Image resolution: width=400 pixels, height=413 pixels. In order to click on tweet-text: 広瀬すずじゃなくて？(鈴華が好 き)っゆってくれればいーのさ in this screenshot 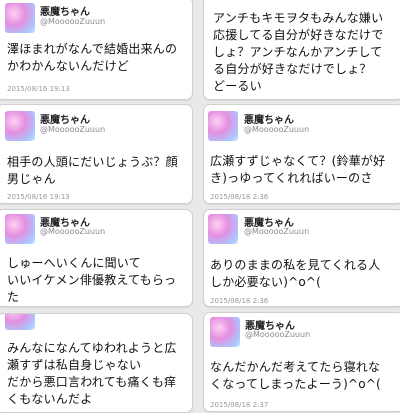, I will do `click(298, 169)`.